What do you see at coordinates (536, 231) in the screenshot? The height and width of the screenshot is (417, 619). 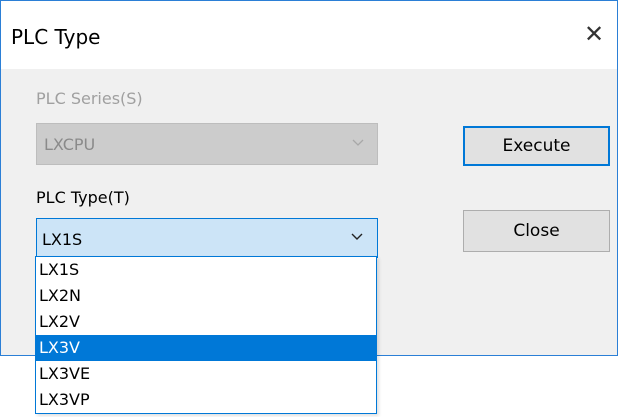 I see `close-button: Close` at bounding box center [536, 231].